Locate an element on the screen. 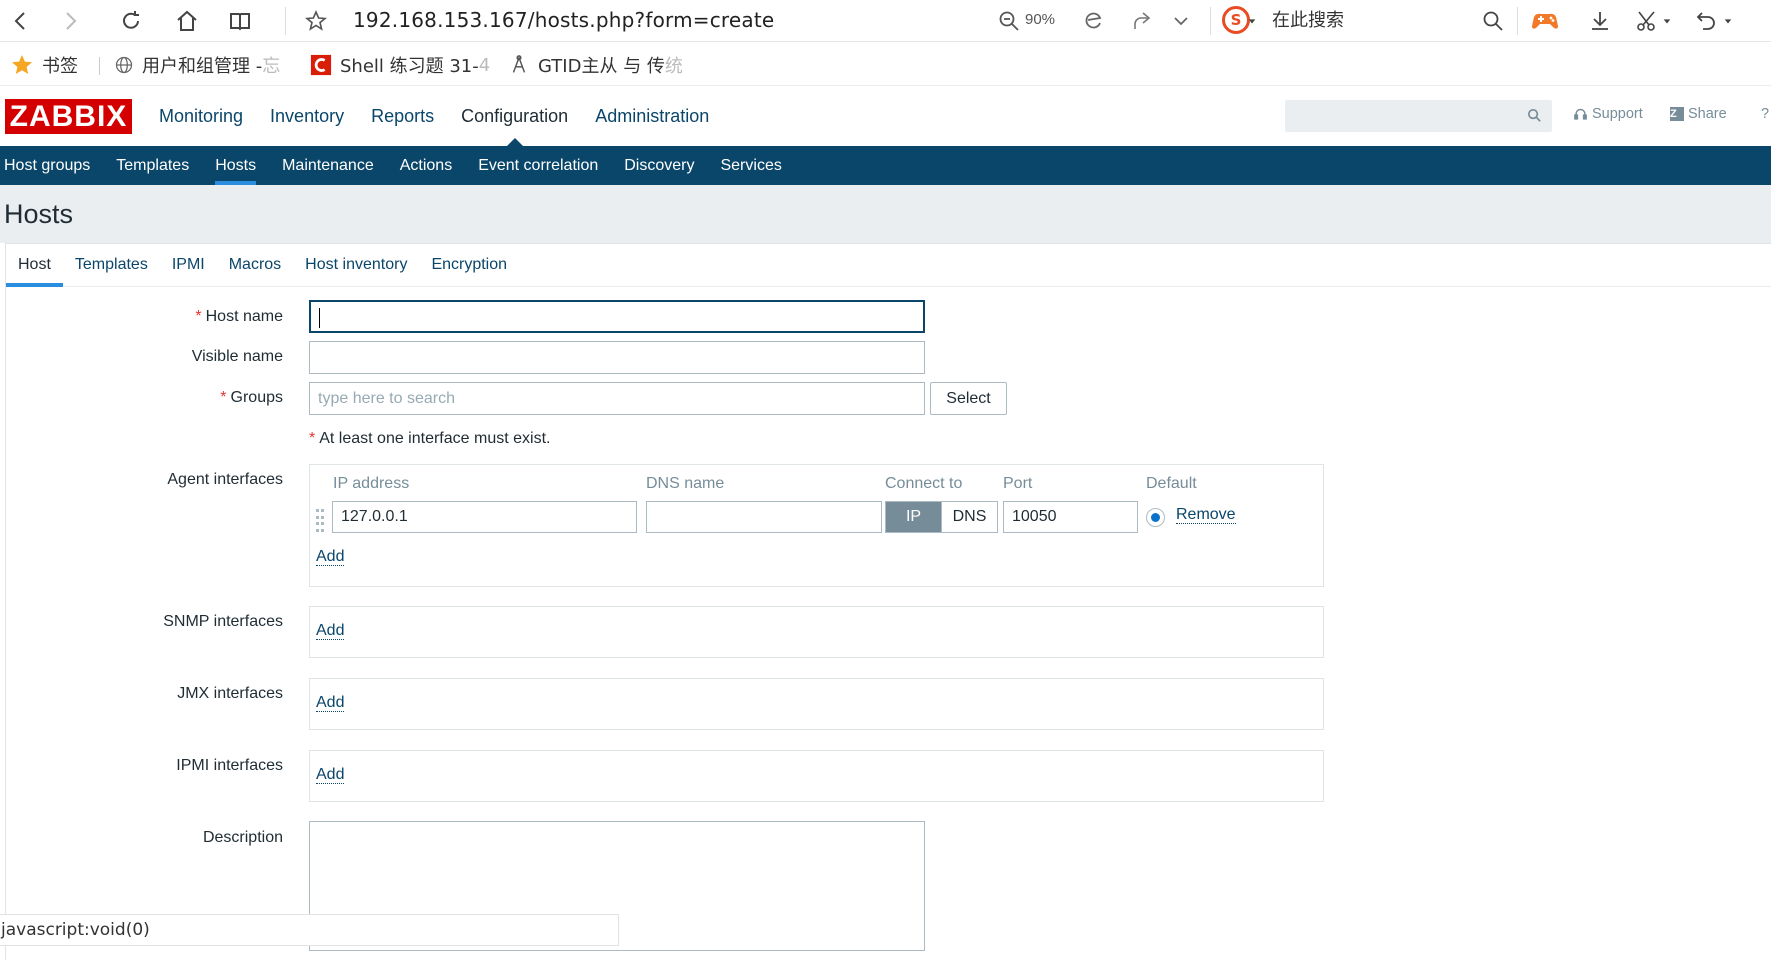 This screenshot has height=960, width=1771. menu-monitoring: Monitoring is located at coordinates (201, 116).